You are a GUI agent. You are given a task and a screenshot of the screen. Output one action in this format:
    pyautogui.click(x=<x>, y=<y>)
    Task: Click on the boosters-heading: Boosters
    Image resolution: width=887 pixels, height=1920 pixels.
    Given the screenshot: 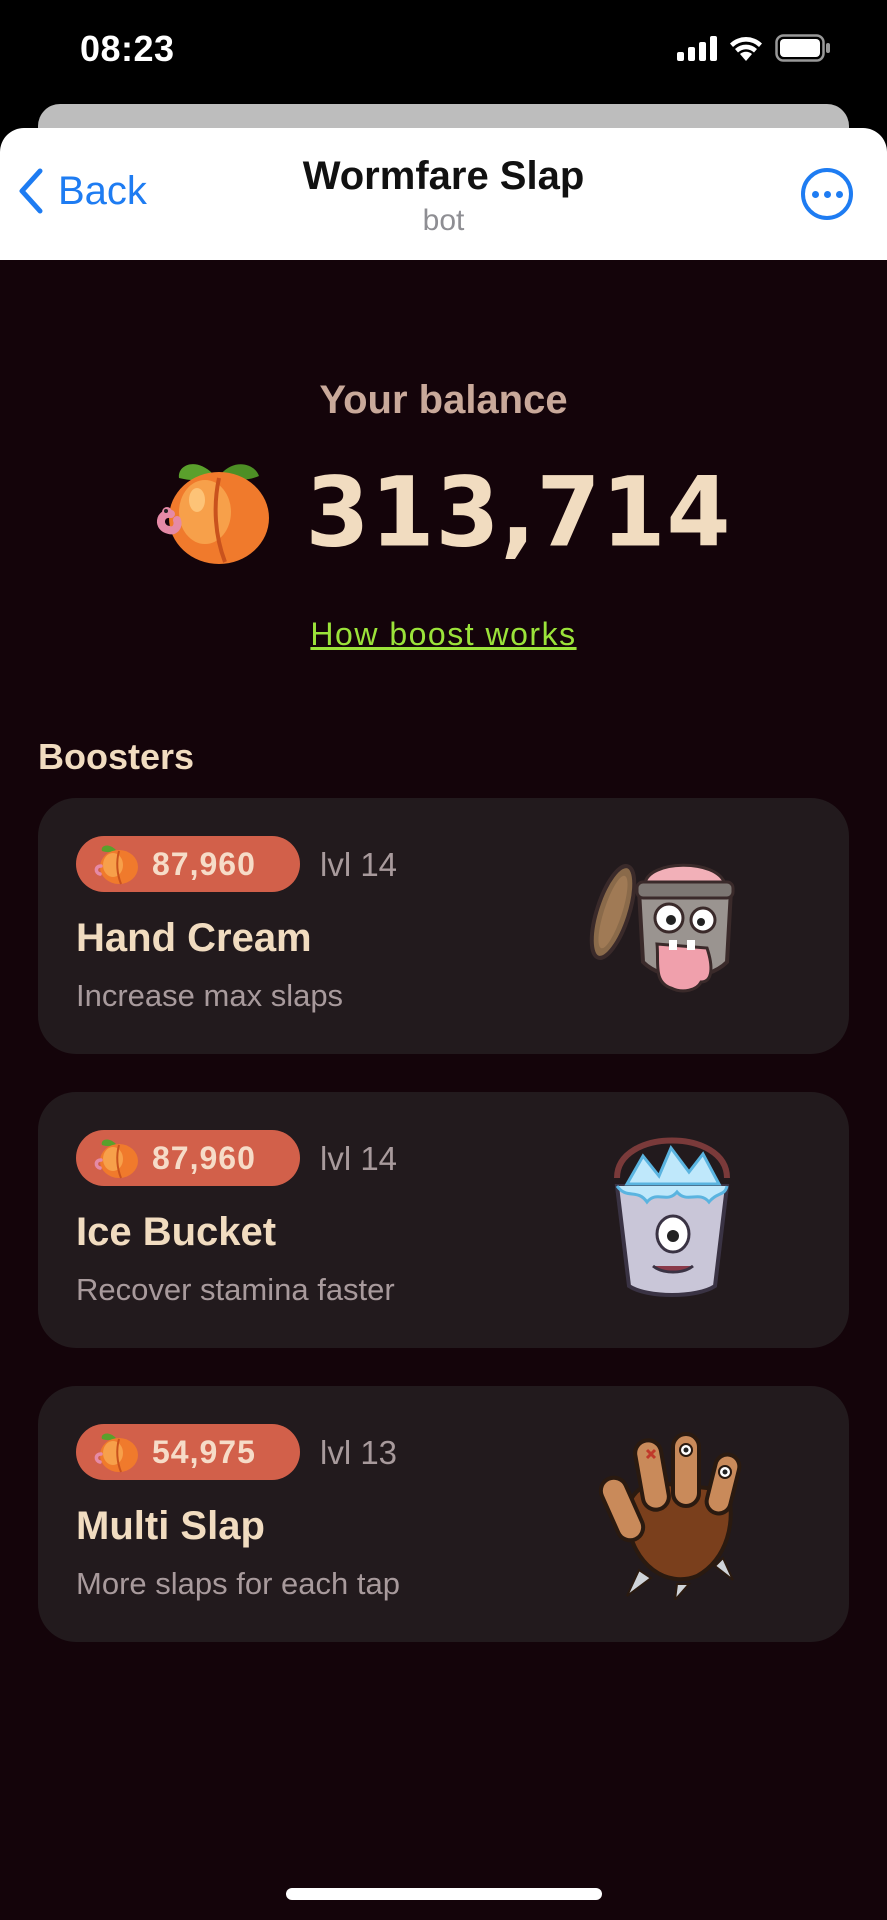 What is the action you would take?
    pyautogui.click(x=116, y=756)
    